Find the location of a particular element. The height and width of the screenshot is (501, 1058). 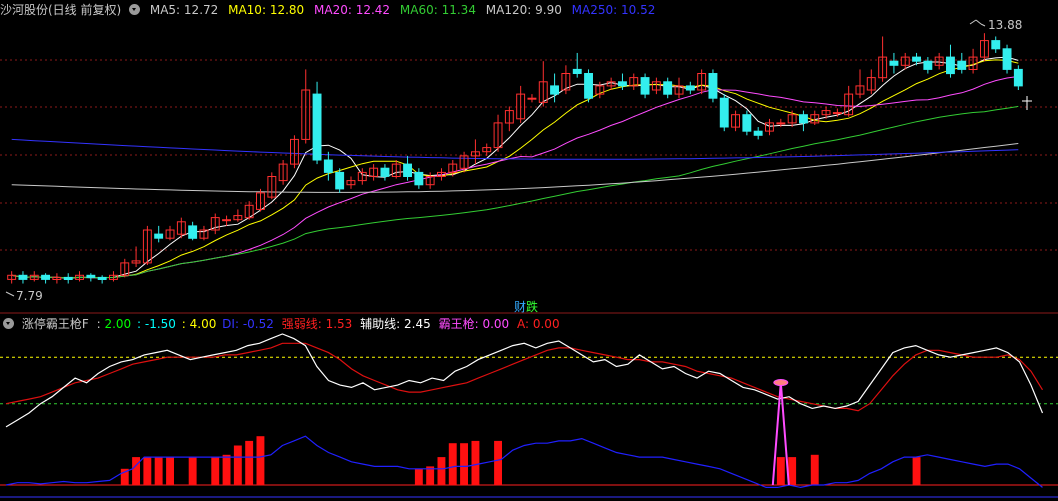

low-price-label: 7.79 is located at coordinates (29, 296).